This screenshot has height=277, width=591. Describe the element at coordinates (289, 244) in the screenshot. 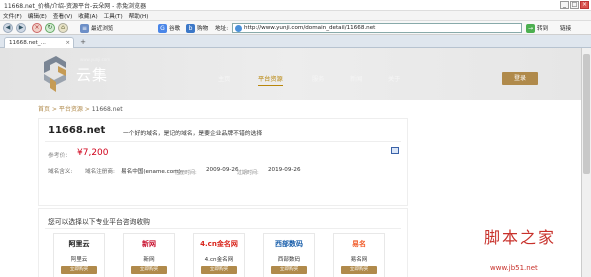

I see `west-logo-icon: 西部数码` at that location.